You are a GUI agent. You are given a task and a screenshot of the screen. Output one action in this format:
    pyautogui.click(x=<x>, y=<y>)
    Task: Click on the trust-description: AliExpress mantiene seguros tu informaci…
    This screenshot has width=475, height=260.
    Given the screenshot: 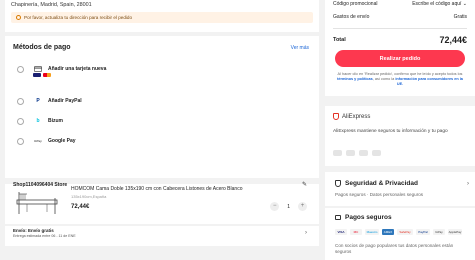 What is the action you would take?
    pyautogui.click(x=390, y=131)
    